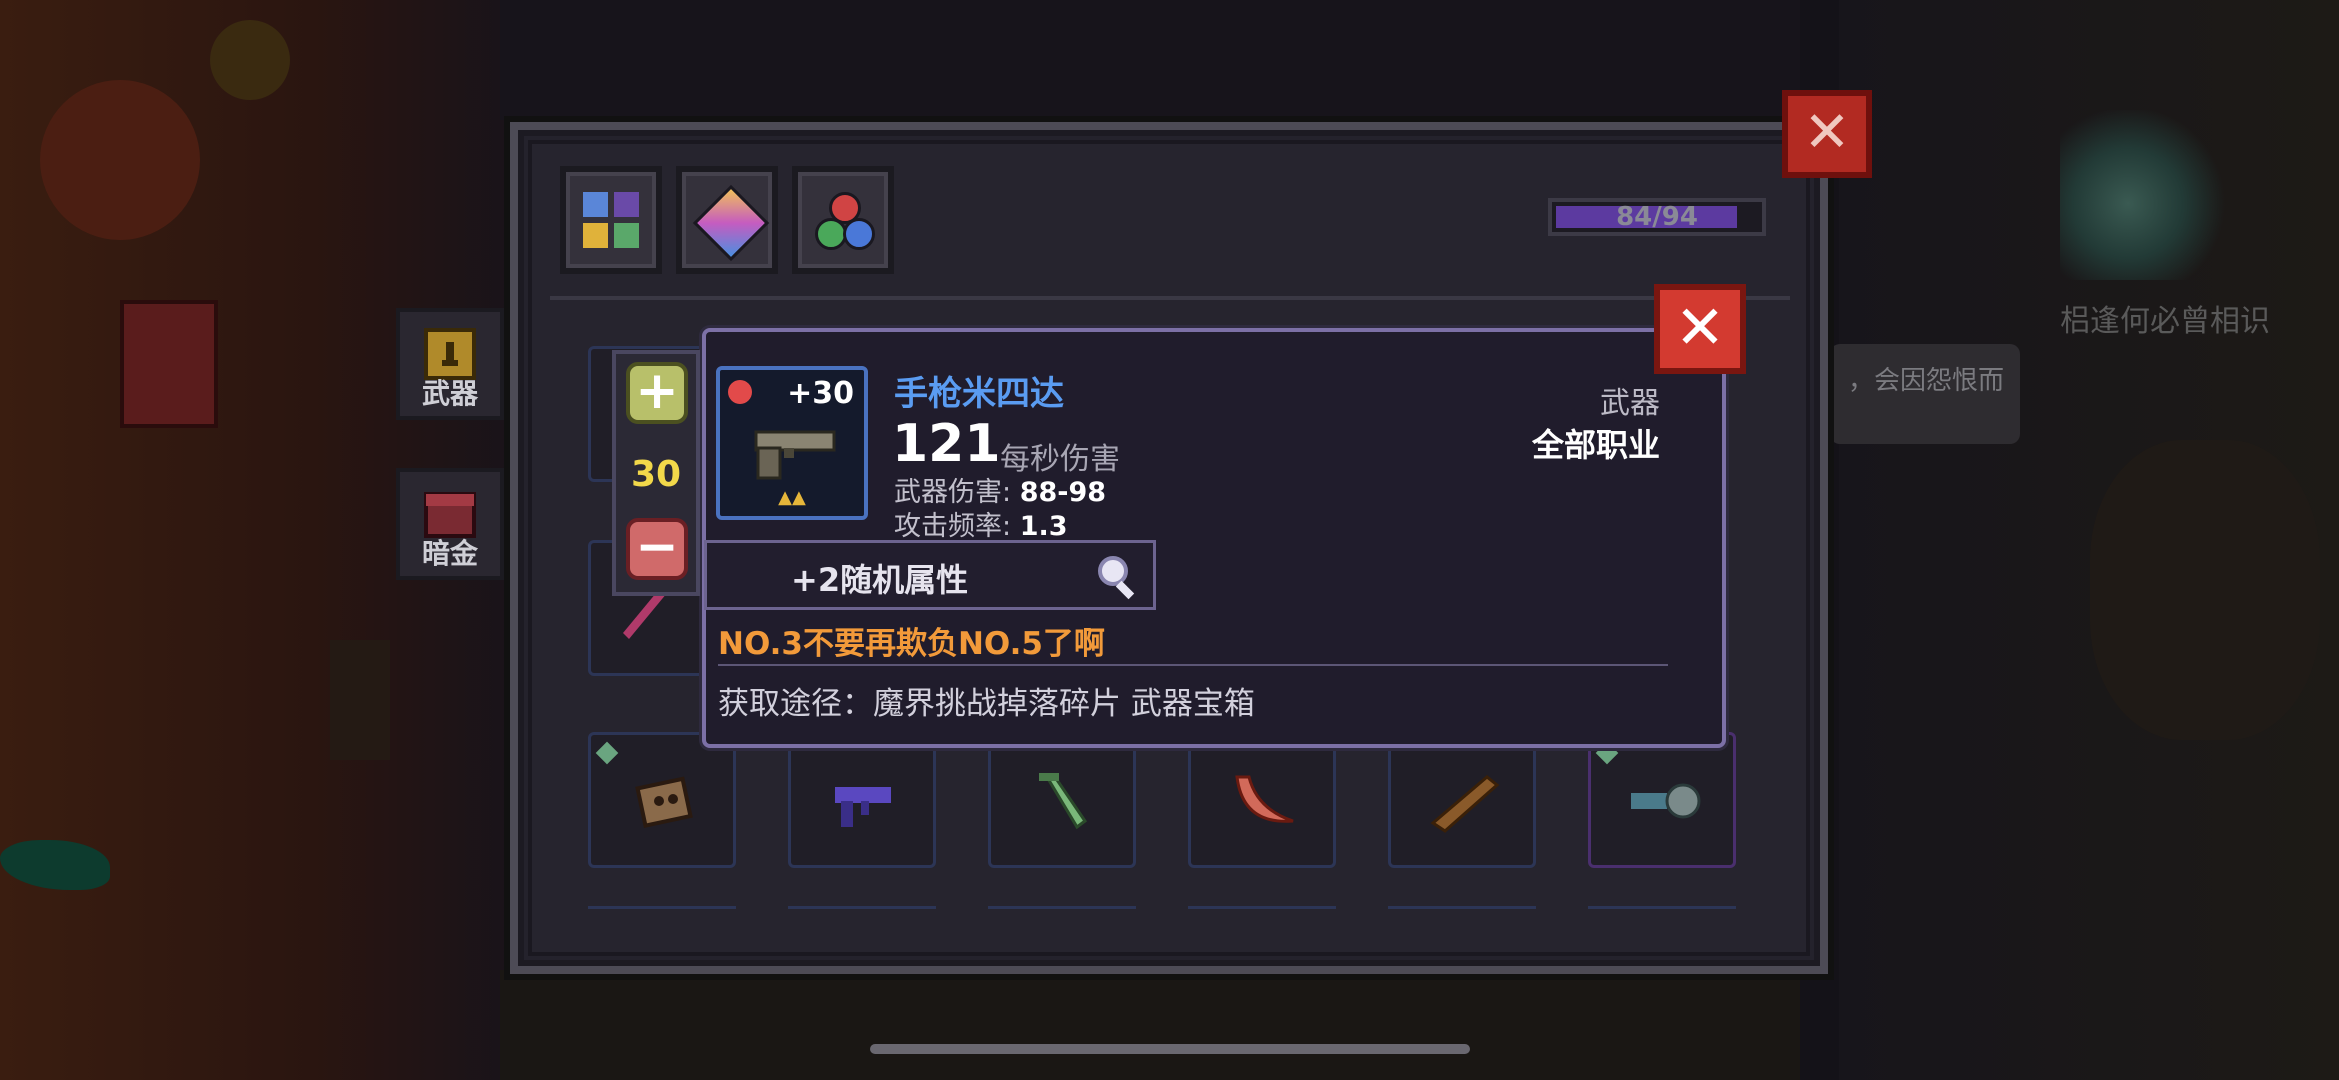 The height and width of the screenshot is (1080, 2339). I want to click on color-grid-icon, so click(611, 220).